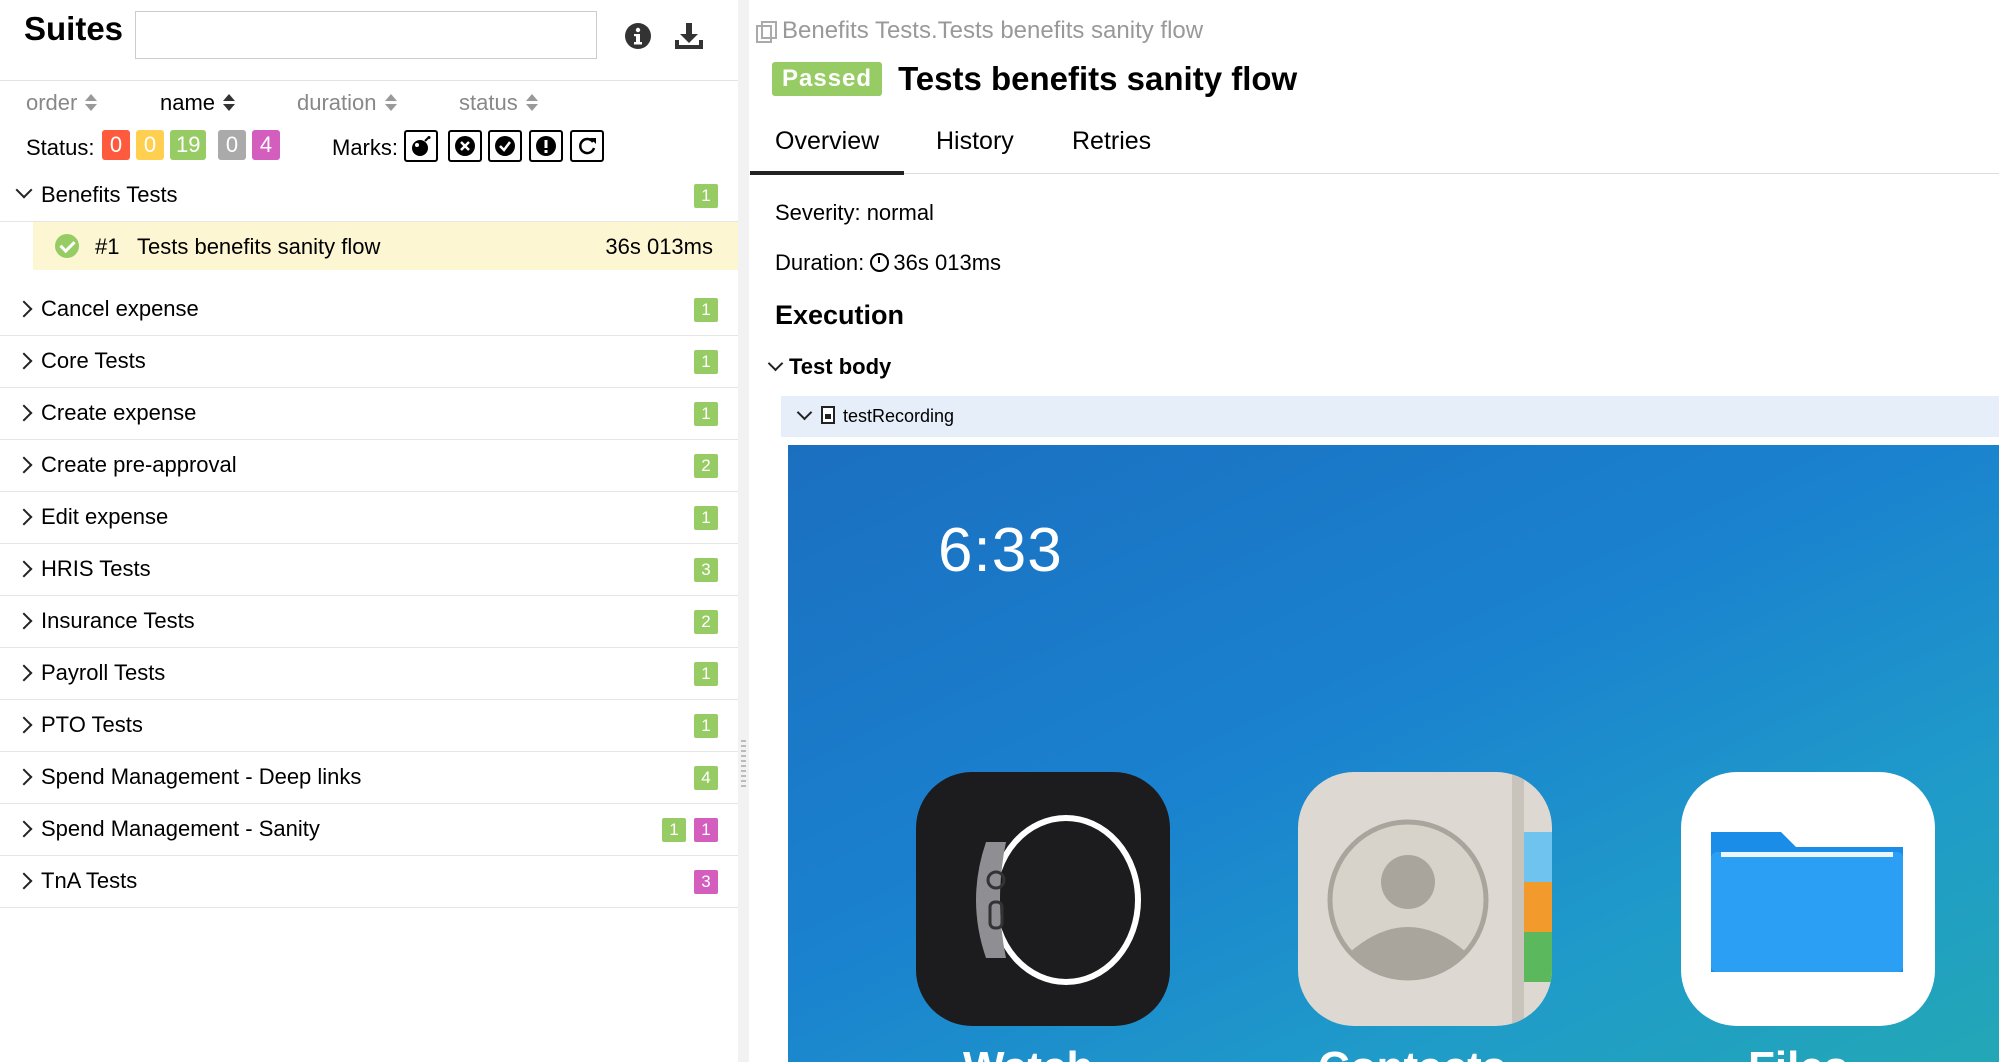 The width and height of the screenshot is (1999, 1062). I want to click on status-skipped-toggle: 0, so click(232, 145).